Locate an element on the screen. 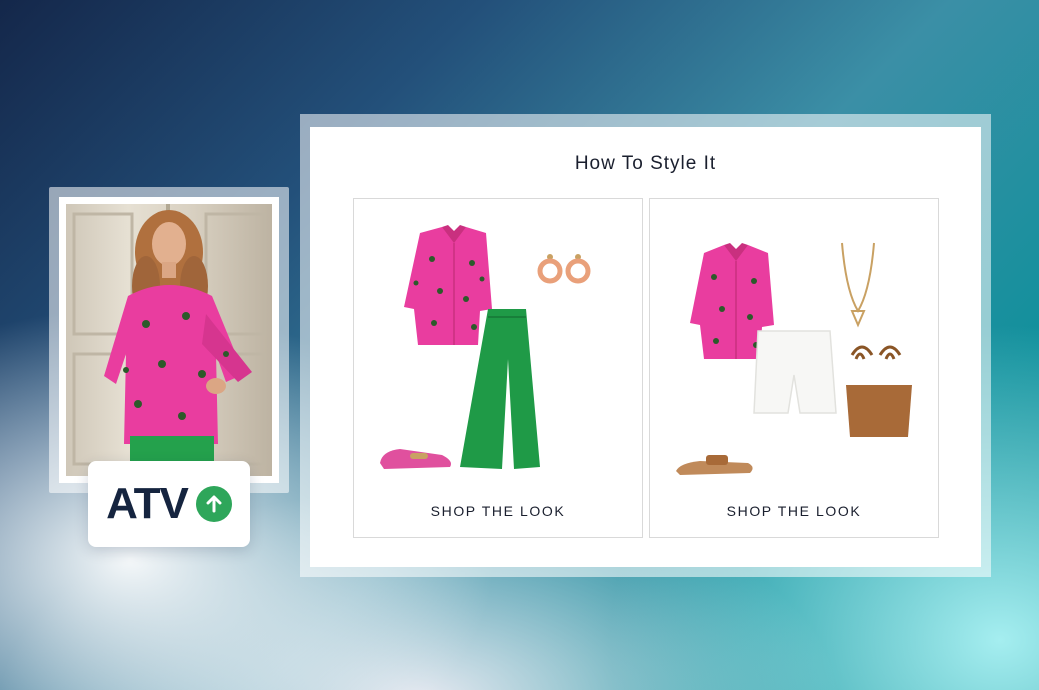 The width and height of the screenshot is (1039, 690). look-card-1: SHOP THE LOOK is located at coordinates (498, 368).